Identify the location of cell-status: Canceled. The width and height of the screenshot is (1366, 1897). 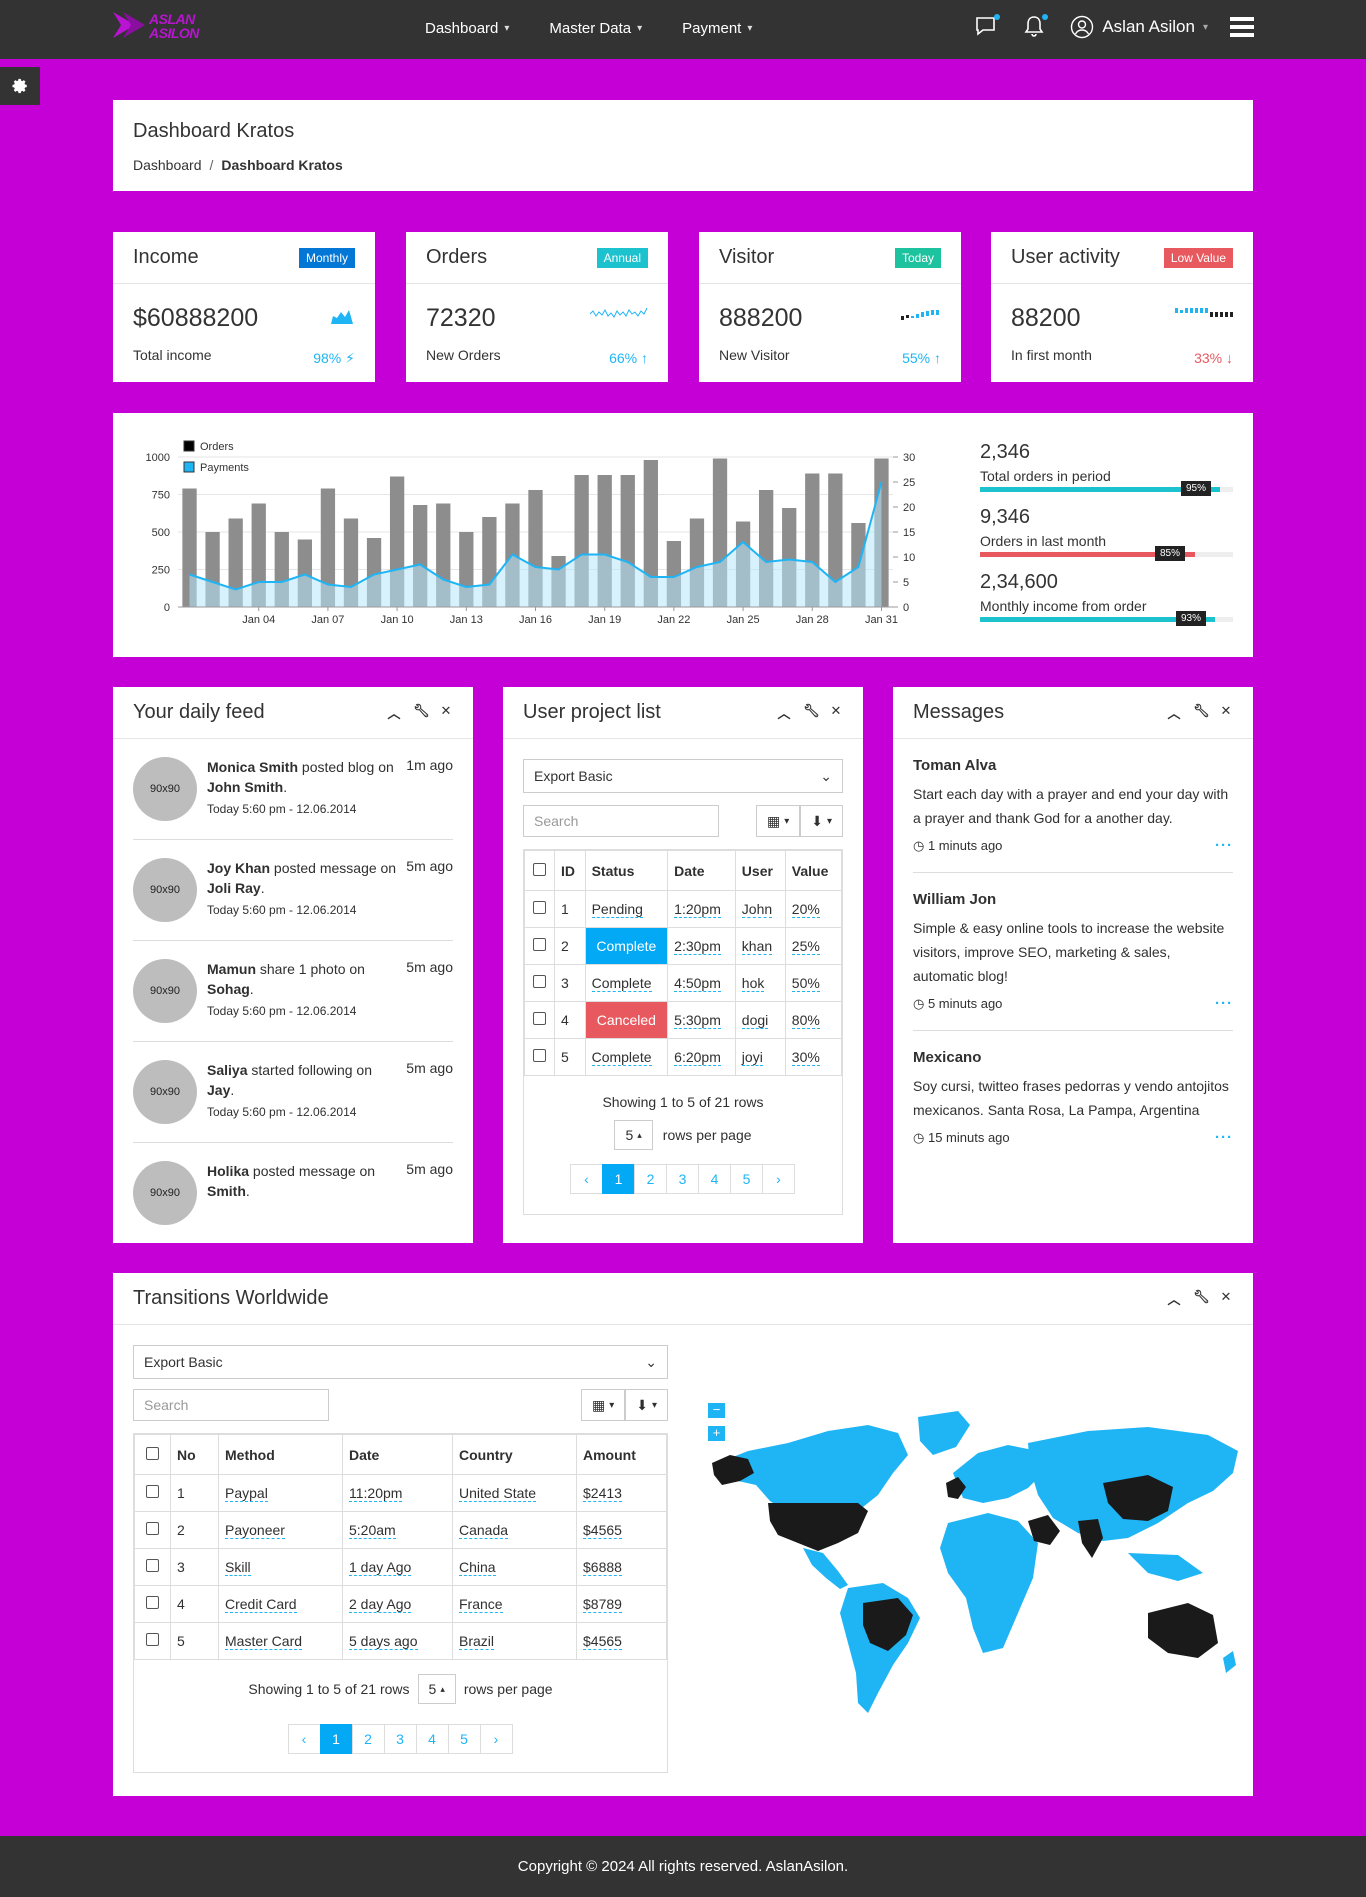
(626, 1020).